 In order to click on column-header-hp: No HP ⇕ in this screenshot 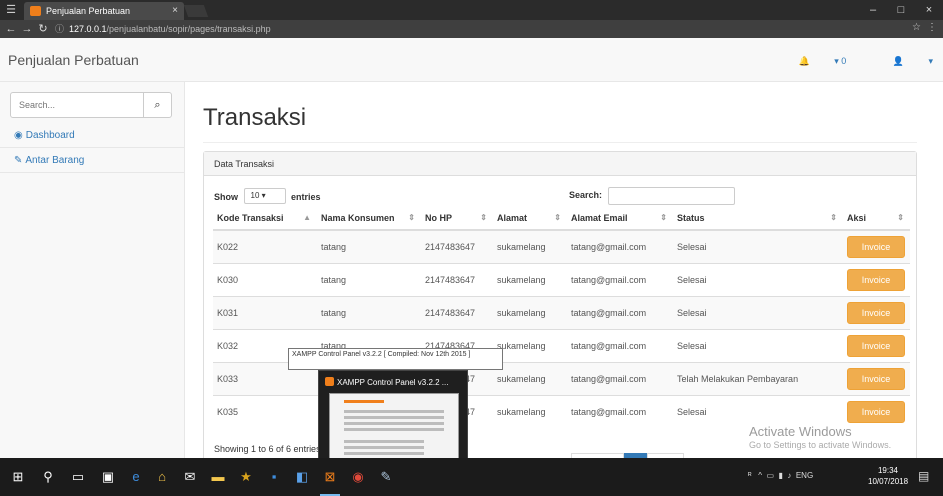, I will do `click(457, 218)`.